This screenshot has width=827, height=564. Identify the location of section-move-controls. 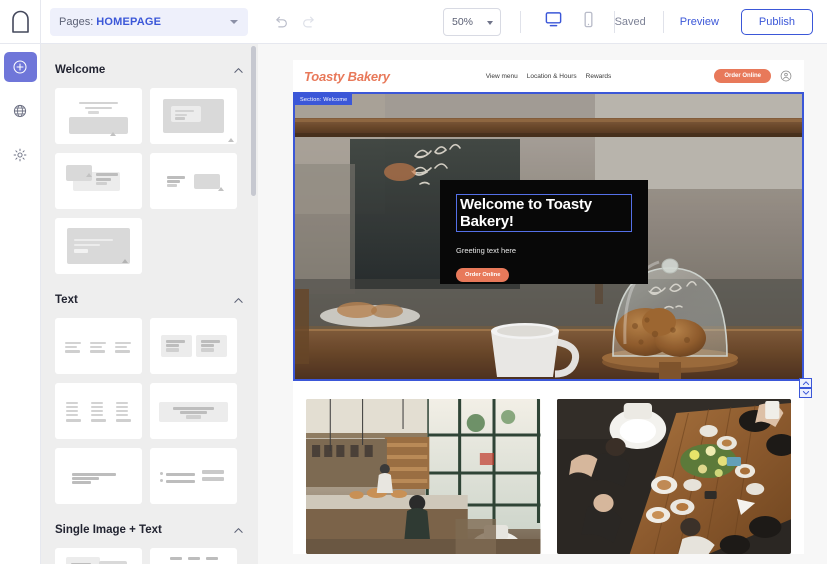
(805, 388).